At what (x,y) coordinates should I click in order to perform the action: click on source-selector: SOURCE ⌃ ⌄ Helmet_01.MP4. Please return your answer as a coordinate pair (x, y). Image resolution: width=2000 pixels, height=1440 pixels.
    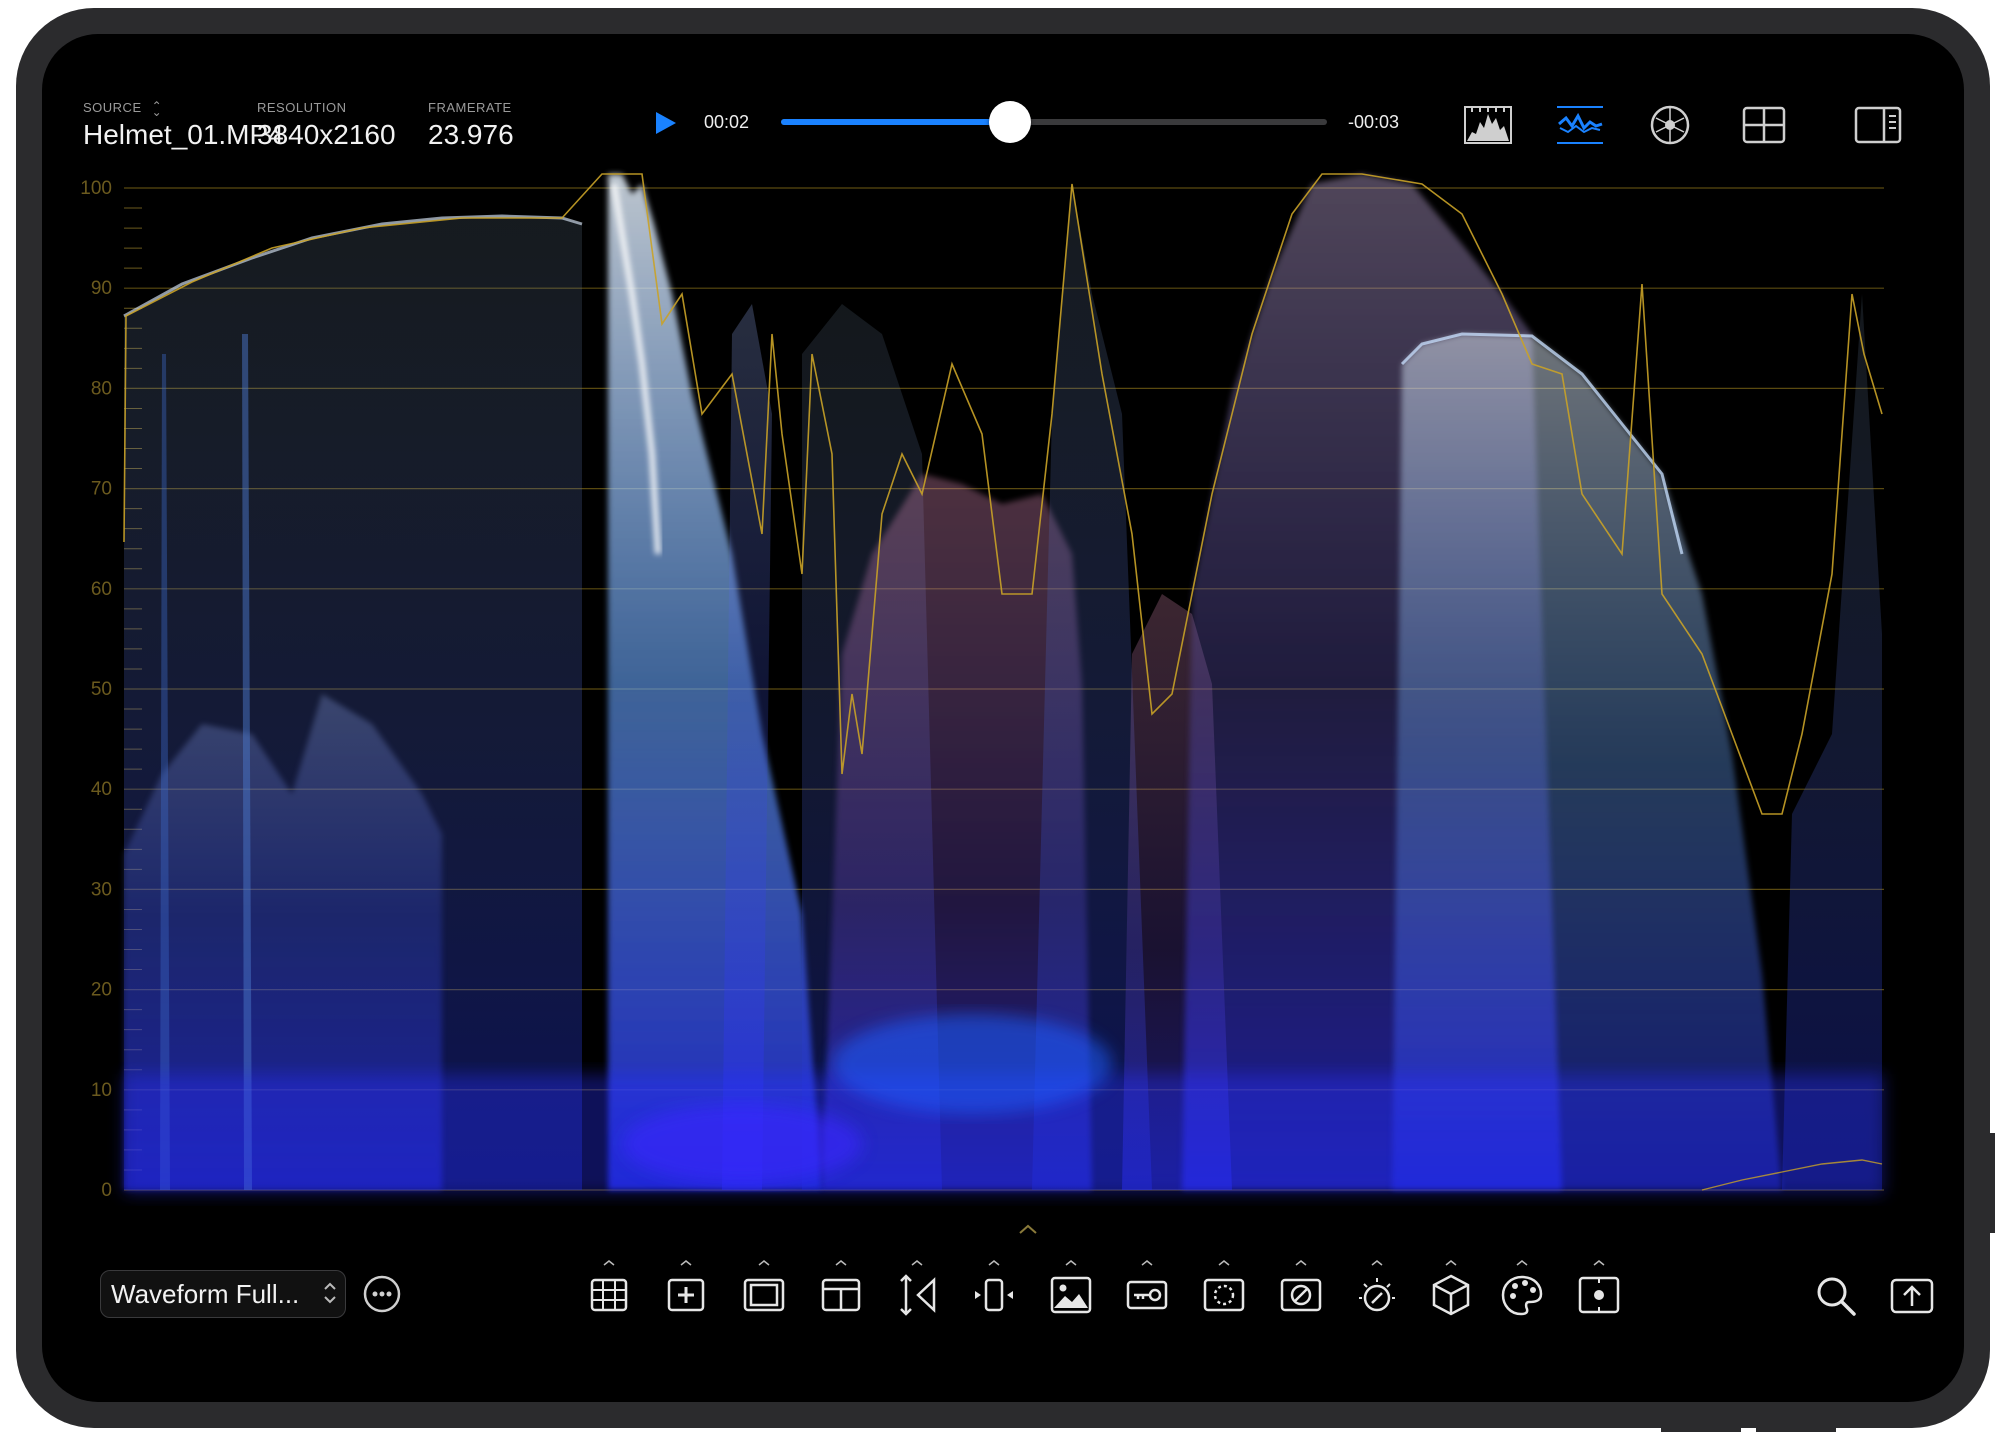
    Looking at the image, I should click on (183, 125).